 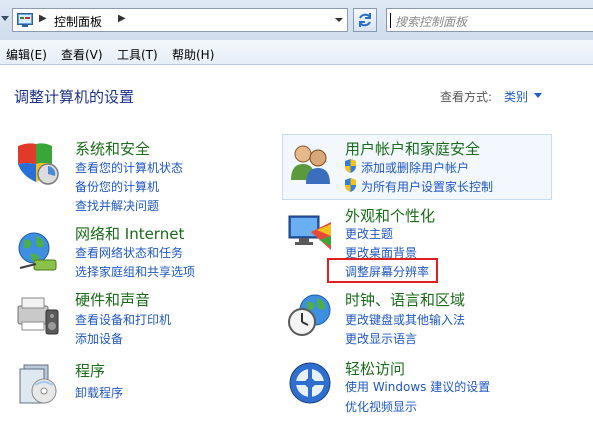 What do you see at coordinates (405, 319) in the screenshot?
I see `link-change-keyboard-input: 更改键盘或其他输入法` at bounding box center [405, 319].